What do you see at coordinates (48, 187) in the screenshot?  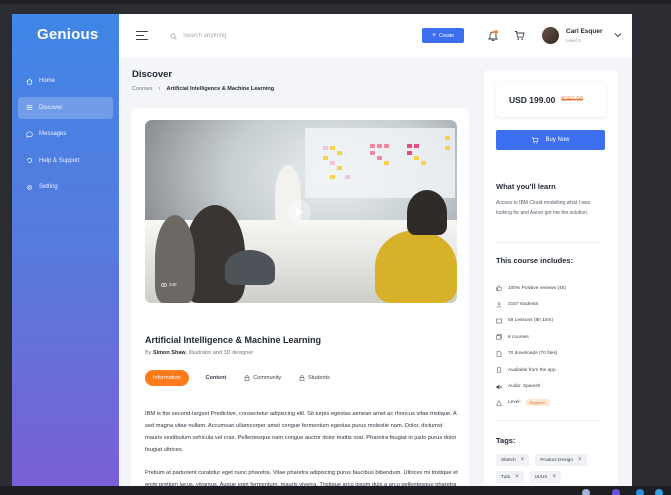 I see `sidebar-item-label: Setting` at bounding box center [48, 187].